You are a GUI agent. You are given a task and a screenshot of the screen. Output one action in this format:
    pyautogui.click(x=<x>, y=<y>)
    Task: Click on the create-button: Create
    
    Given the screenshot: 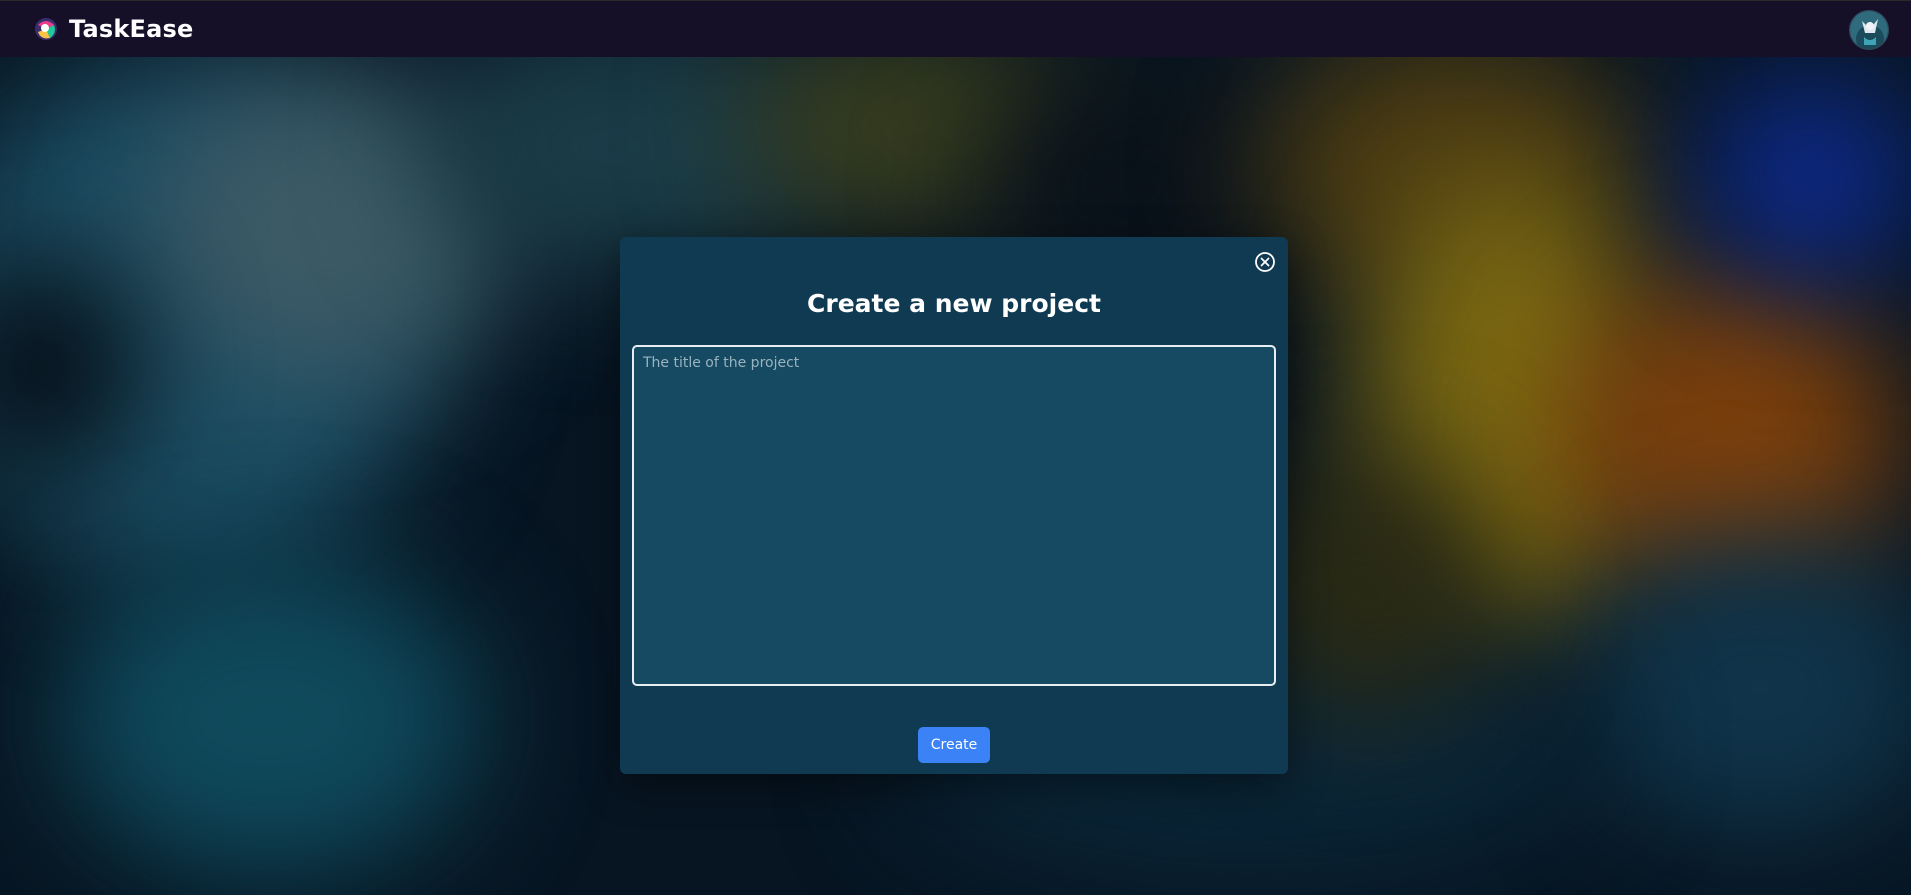 What is the action you would take?
    pyautogui.click(x=954, y=745)
    